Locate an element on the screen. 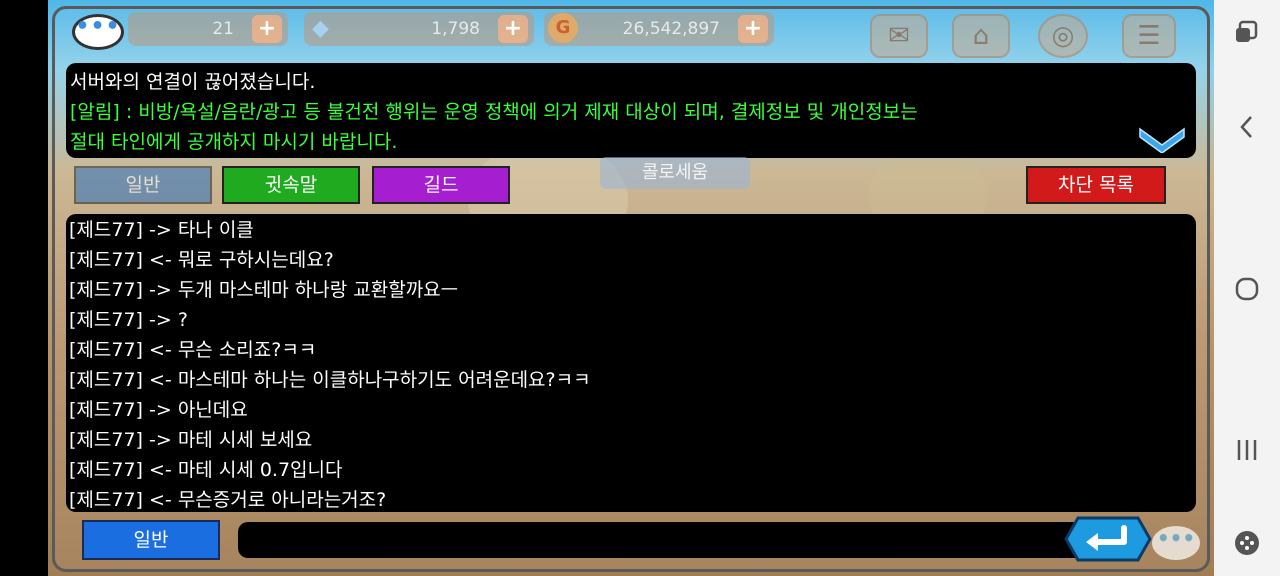 The height and width of the screenshot is (576, 1280). chat-message: [제드77] -> 마테 시세 보세요 is located at coordinates (191, 440).